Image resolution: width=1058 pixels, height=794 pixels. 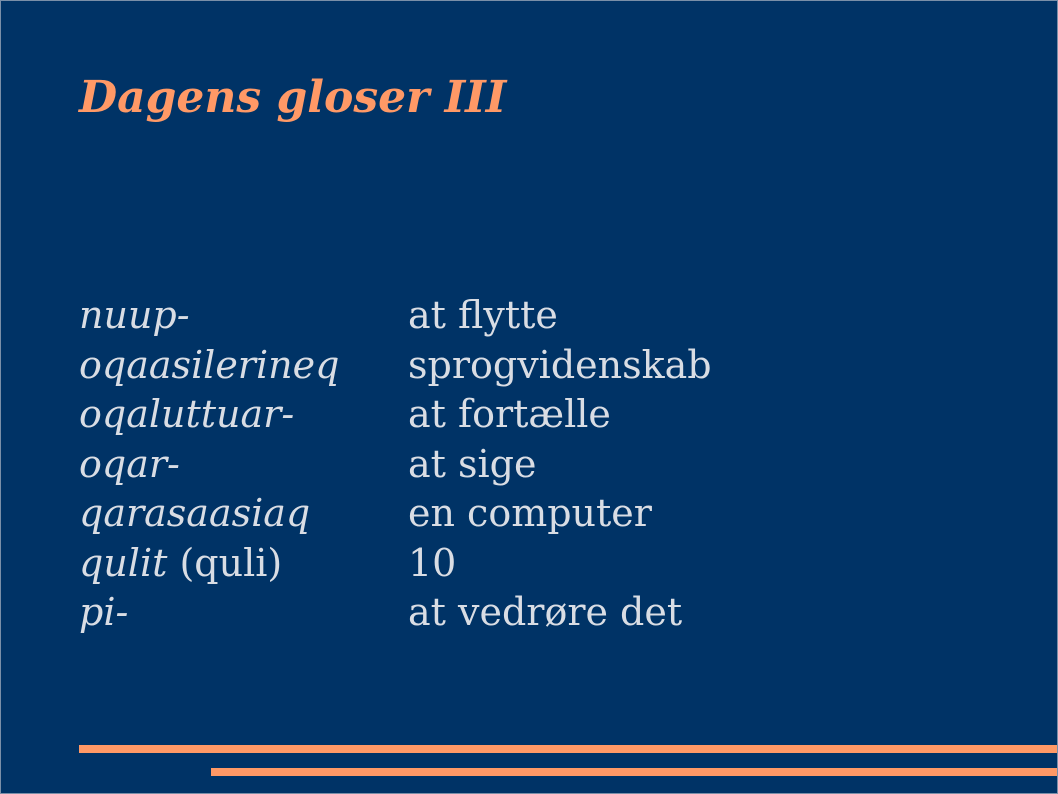 What do you see at coordinates (180, 414) in the screenshot?
I see `term-word: oqaluttuar` at bounding box center [180, 414].